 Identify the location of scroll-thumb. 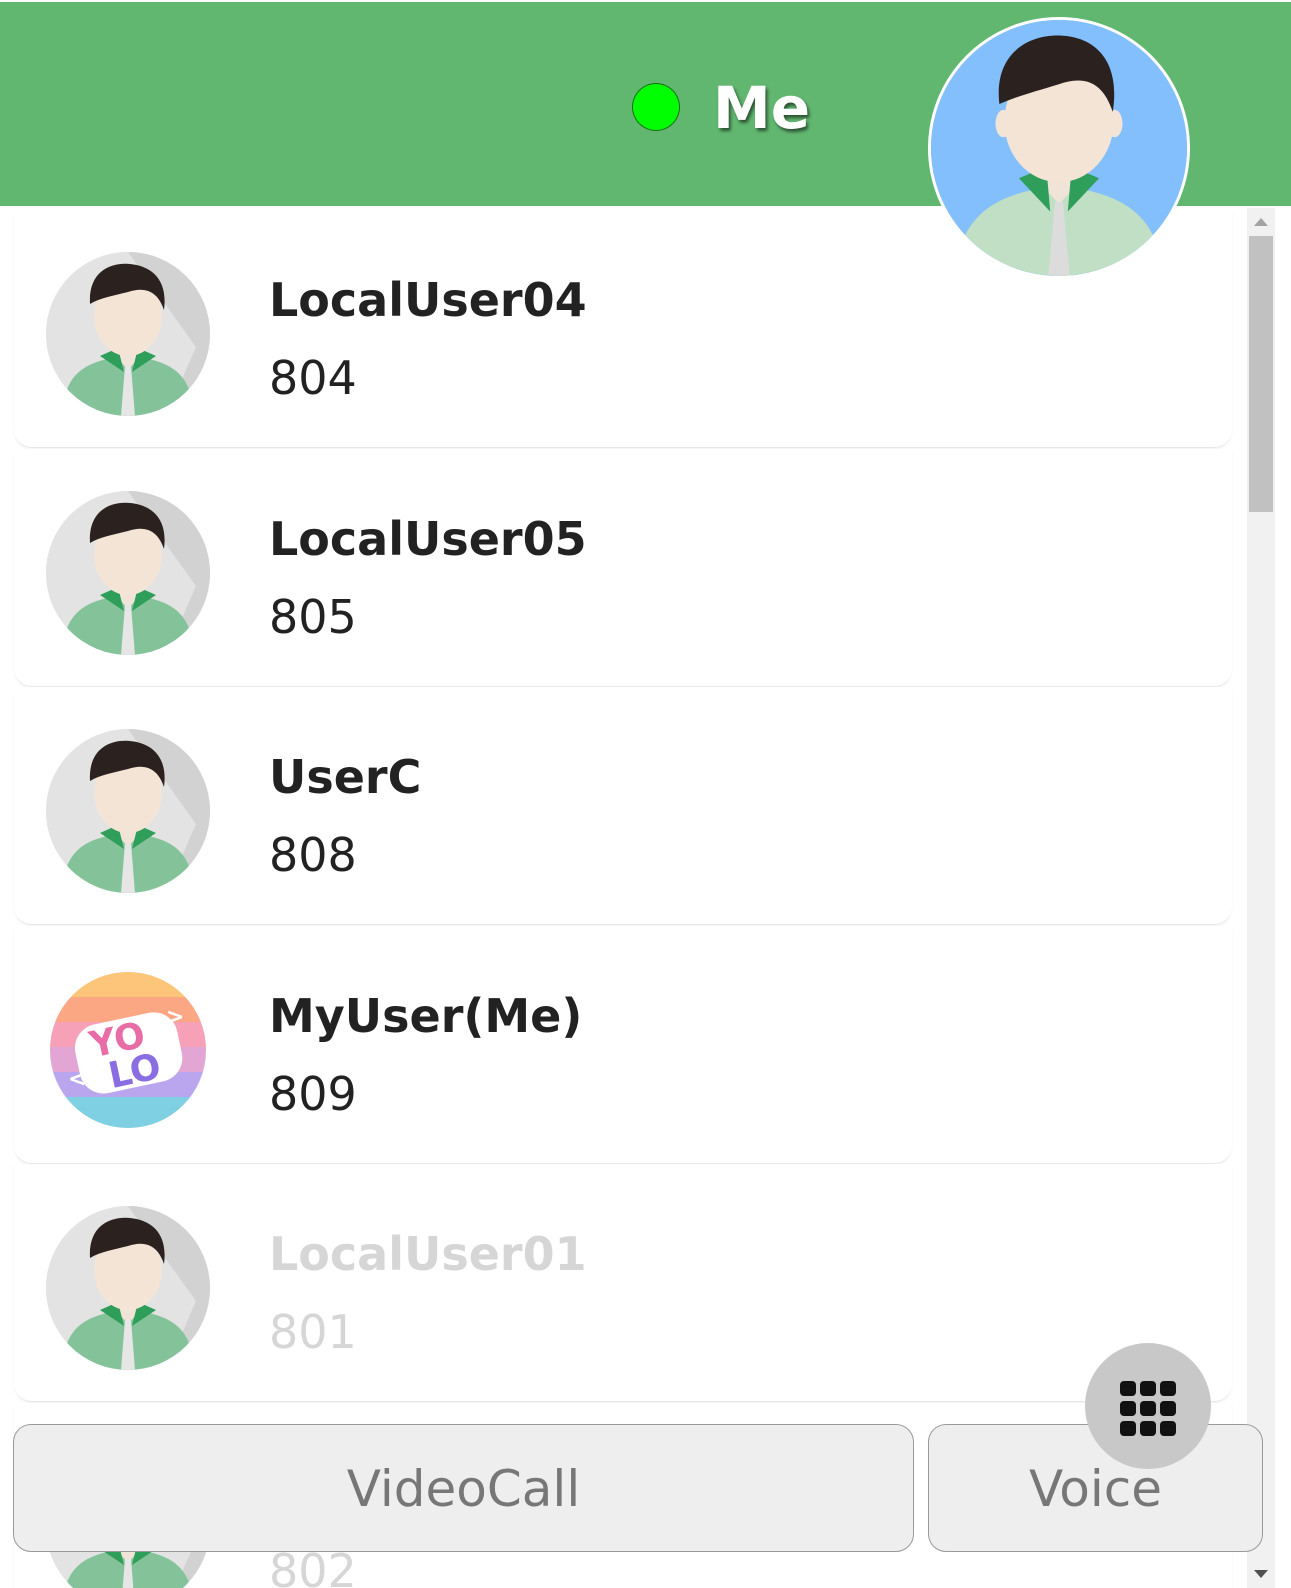
(1261, 374).